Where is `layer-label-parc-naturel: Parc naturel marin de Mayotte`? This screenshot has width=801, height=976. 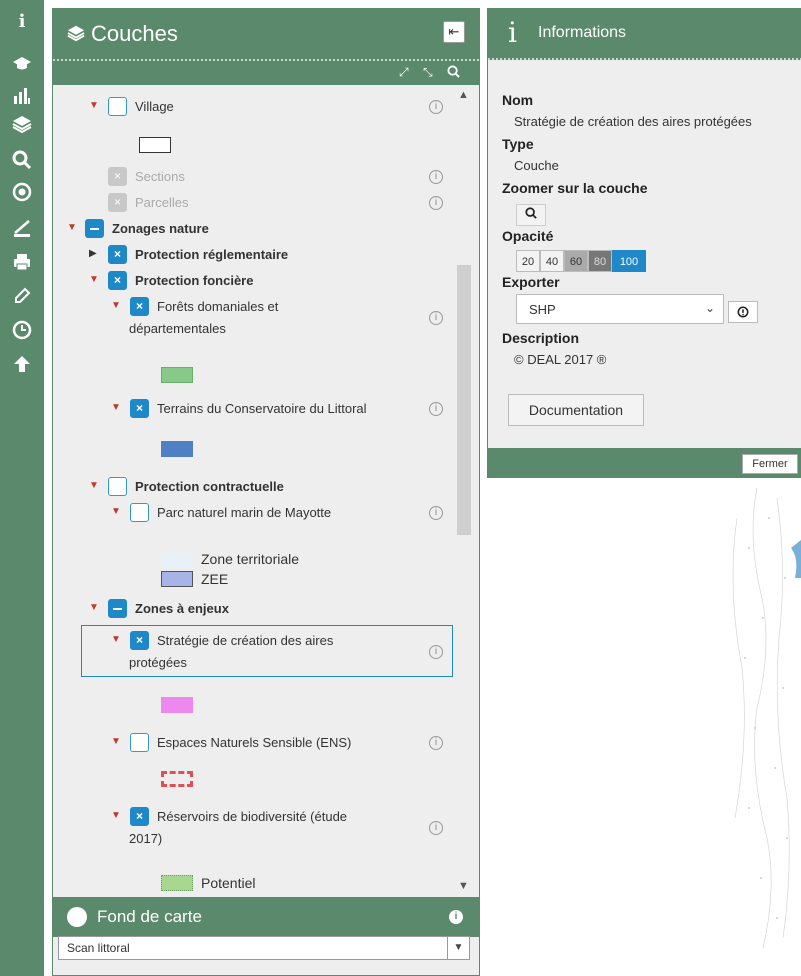
layer-label-parc-naturel: Parc naturel marin de Mayotte is located at coordinates (244, 512).